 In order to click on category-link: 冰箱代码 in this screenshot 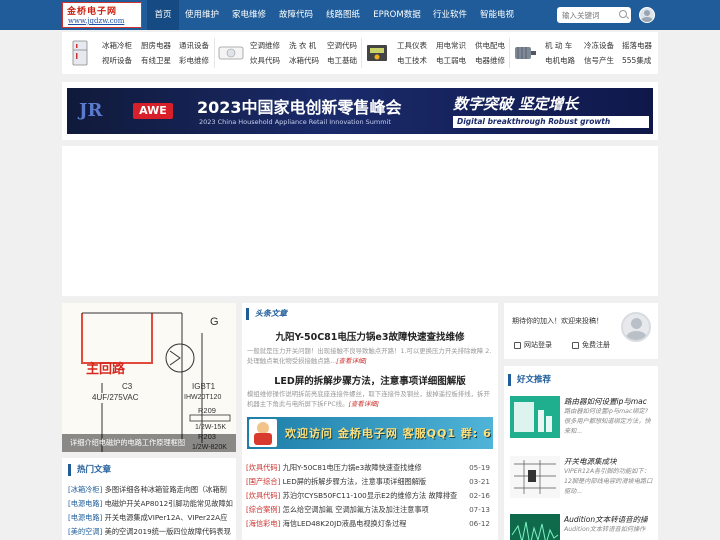, I will do `click(304, 60)`.